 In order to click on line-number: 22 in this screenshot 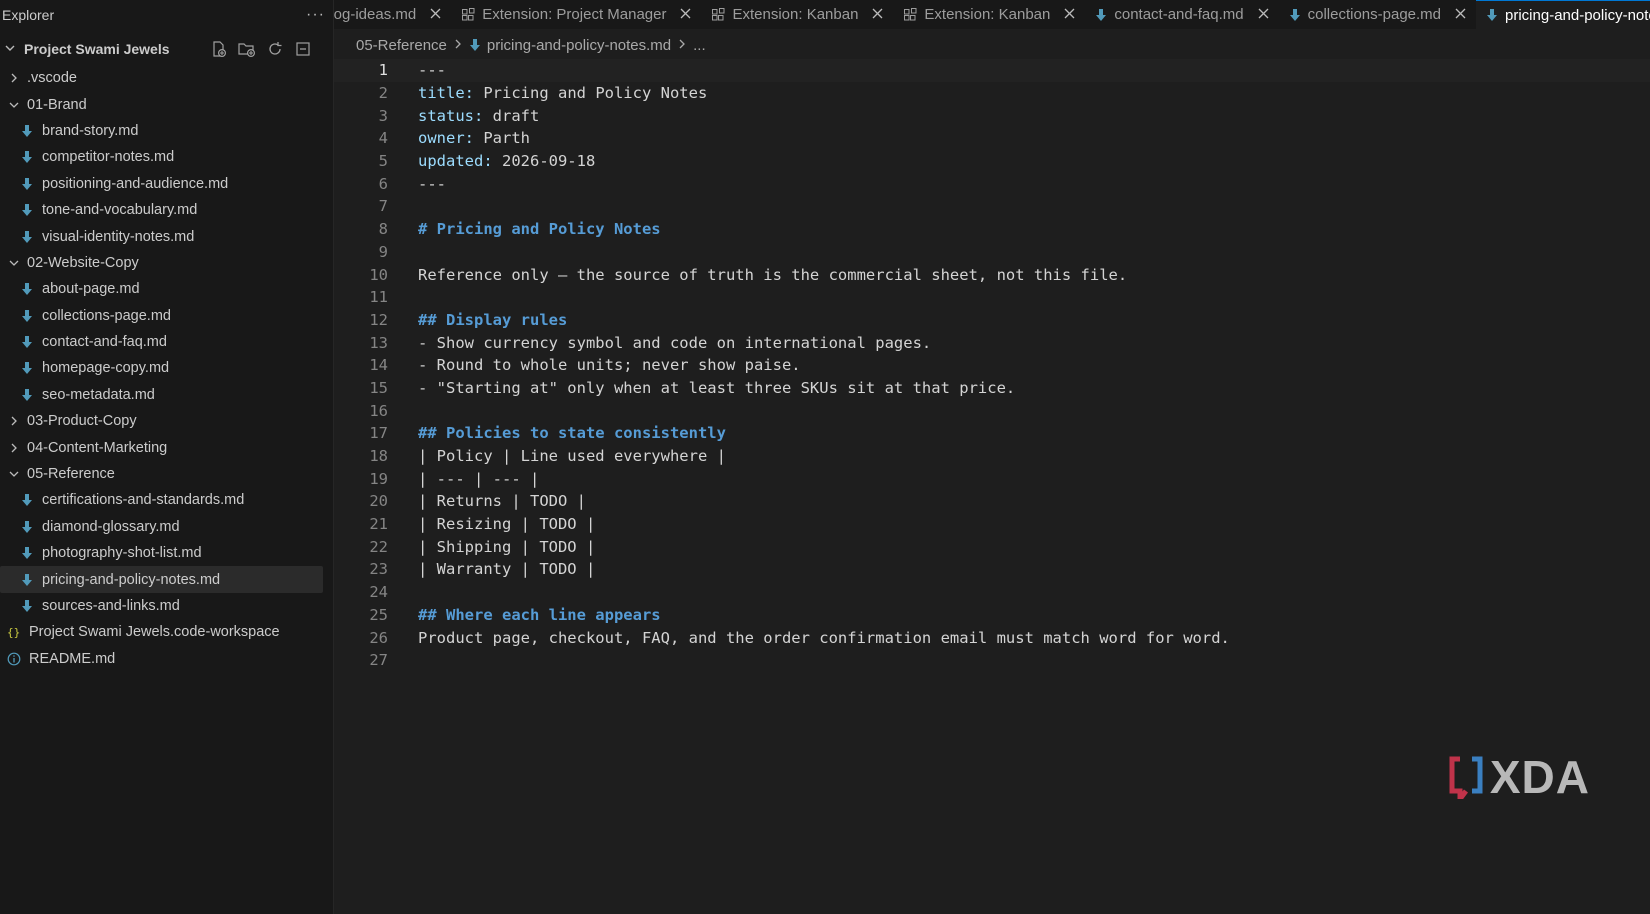, I will do `click(378, 546)`.